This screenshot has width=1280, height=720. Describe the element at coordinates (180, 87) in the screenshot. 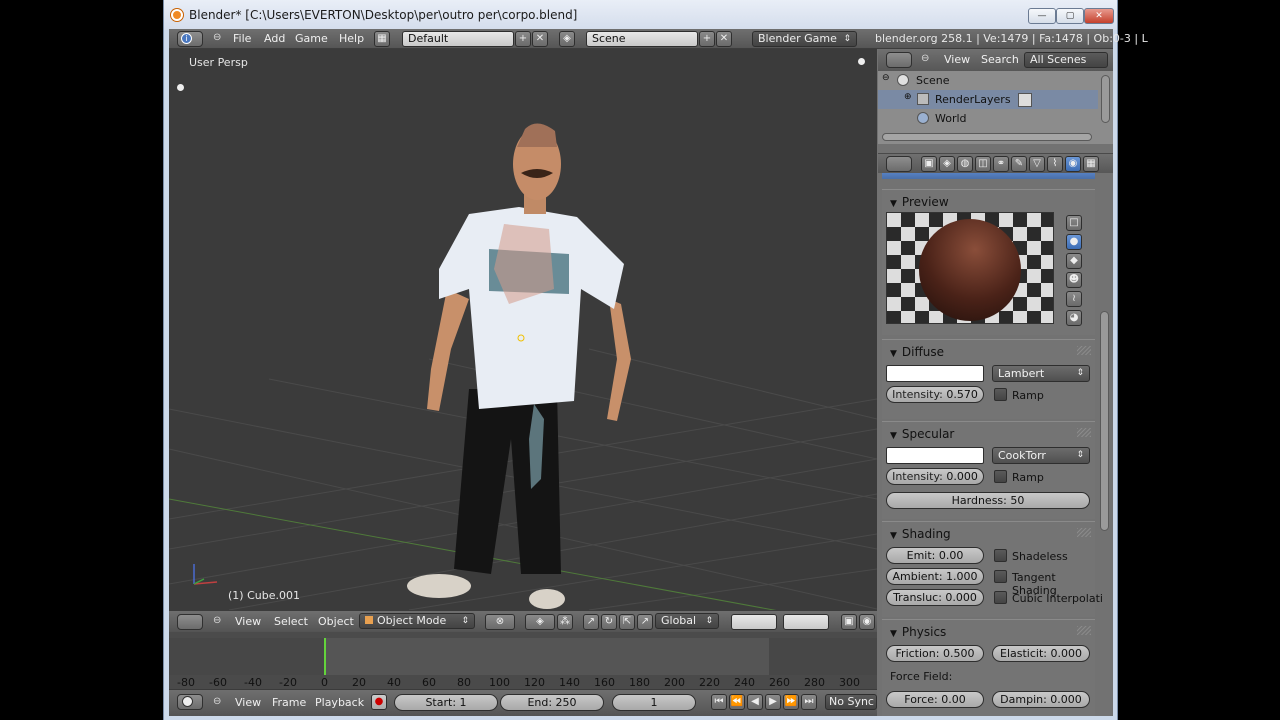

I see `toolshelf-toggle-icon` at that location.